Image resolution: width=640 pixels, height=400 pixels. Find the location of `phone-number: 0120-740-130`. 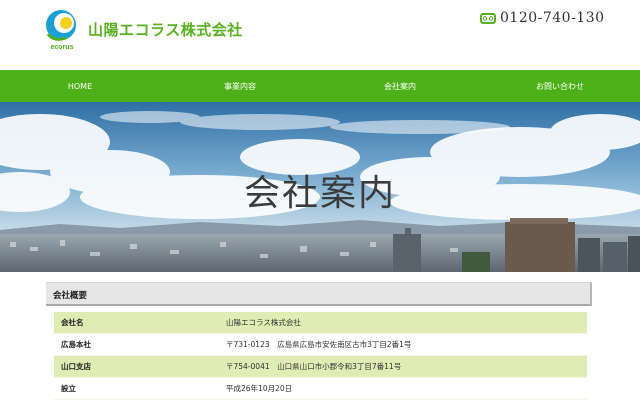

phone-number: 0120-740-130 is located at coordinates (552, 18).